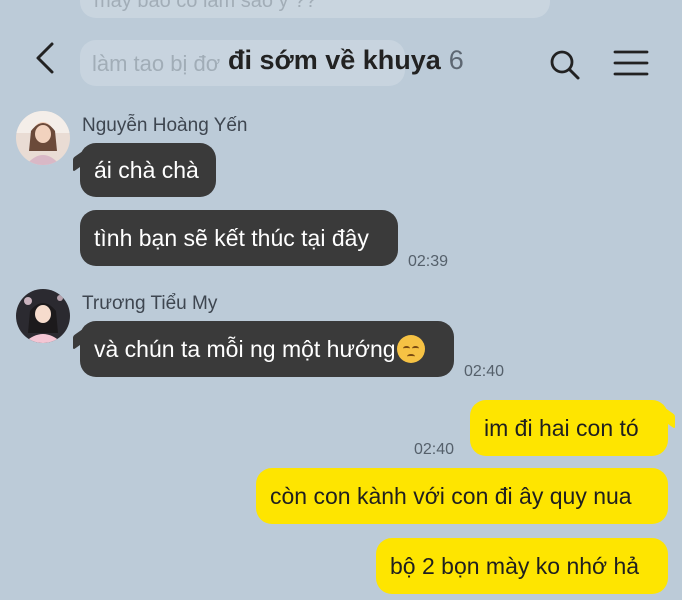 Image resolution: width=682 pixels, height=600 pixels. I want to click on message-bubble-outgoing: bộ 2 bọn mày ko nhớ hả, so click(522, 566).